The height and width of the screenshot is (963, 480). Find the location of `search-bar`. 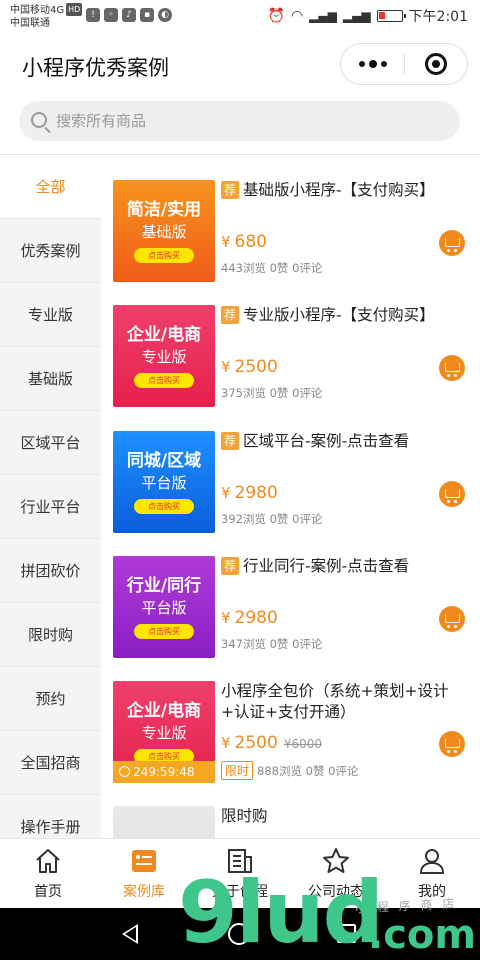

search-bar is located at coordinates (239, 121).